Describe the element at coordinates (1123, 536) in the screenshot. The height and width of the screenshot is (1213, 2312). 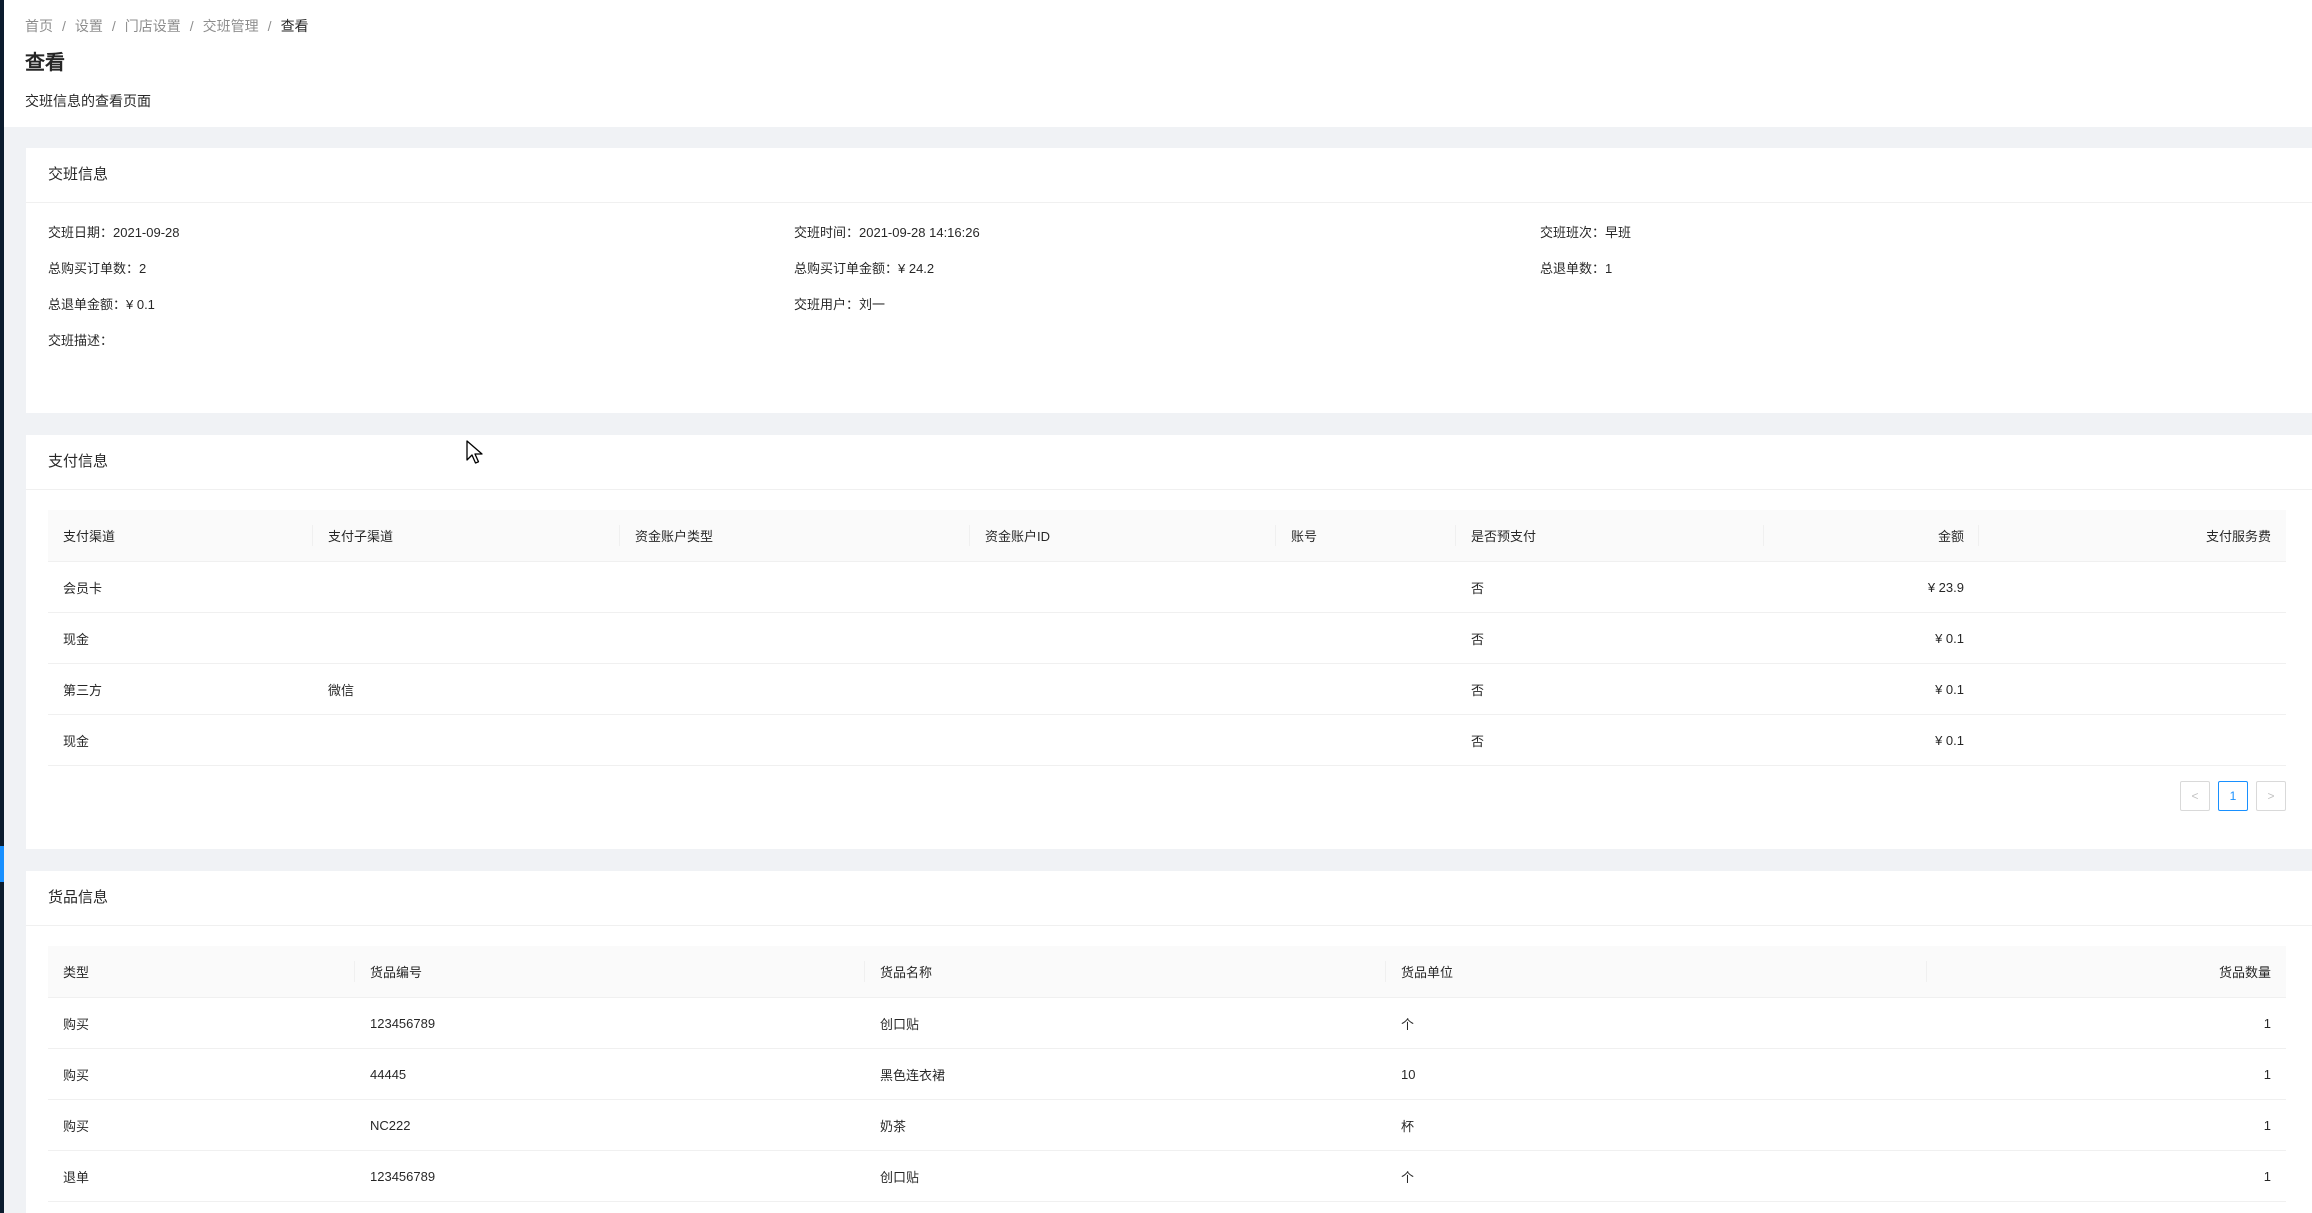
I see `col-header-account-id: 资金账户ID` at that location.